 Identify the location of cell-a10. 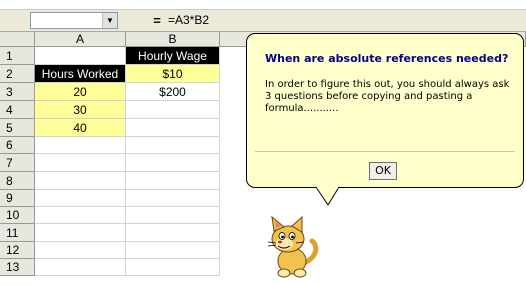
(80, 215).